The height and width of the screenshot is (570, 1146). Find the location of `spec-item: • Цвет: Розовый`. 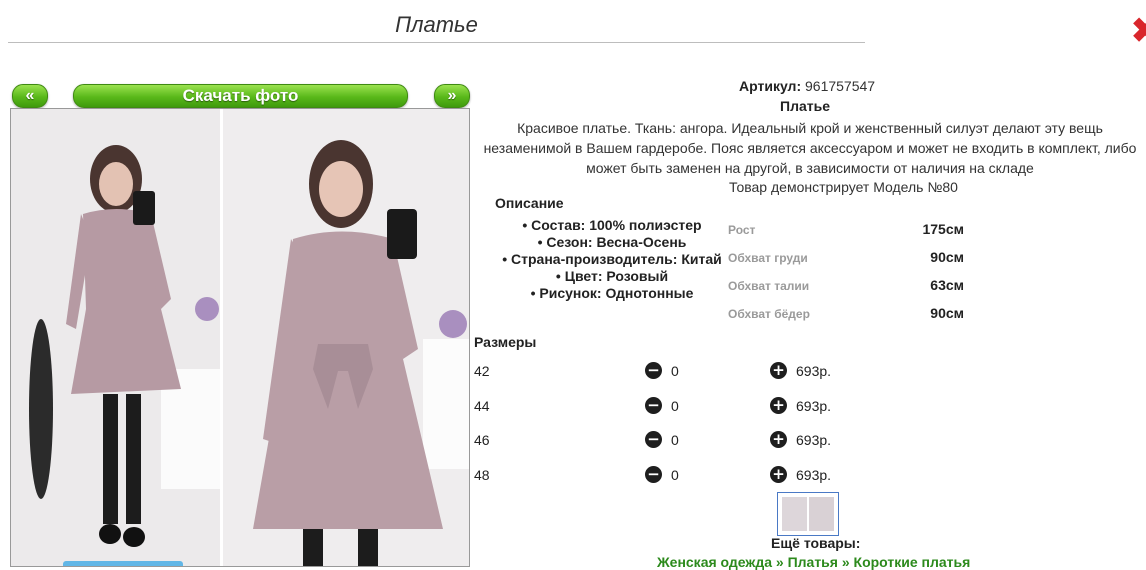

spec-item: • Цвет: Розовый is located at coordinates (612, 276).